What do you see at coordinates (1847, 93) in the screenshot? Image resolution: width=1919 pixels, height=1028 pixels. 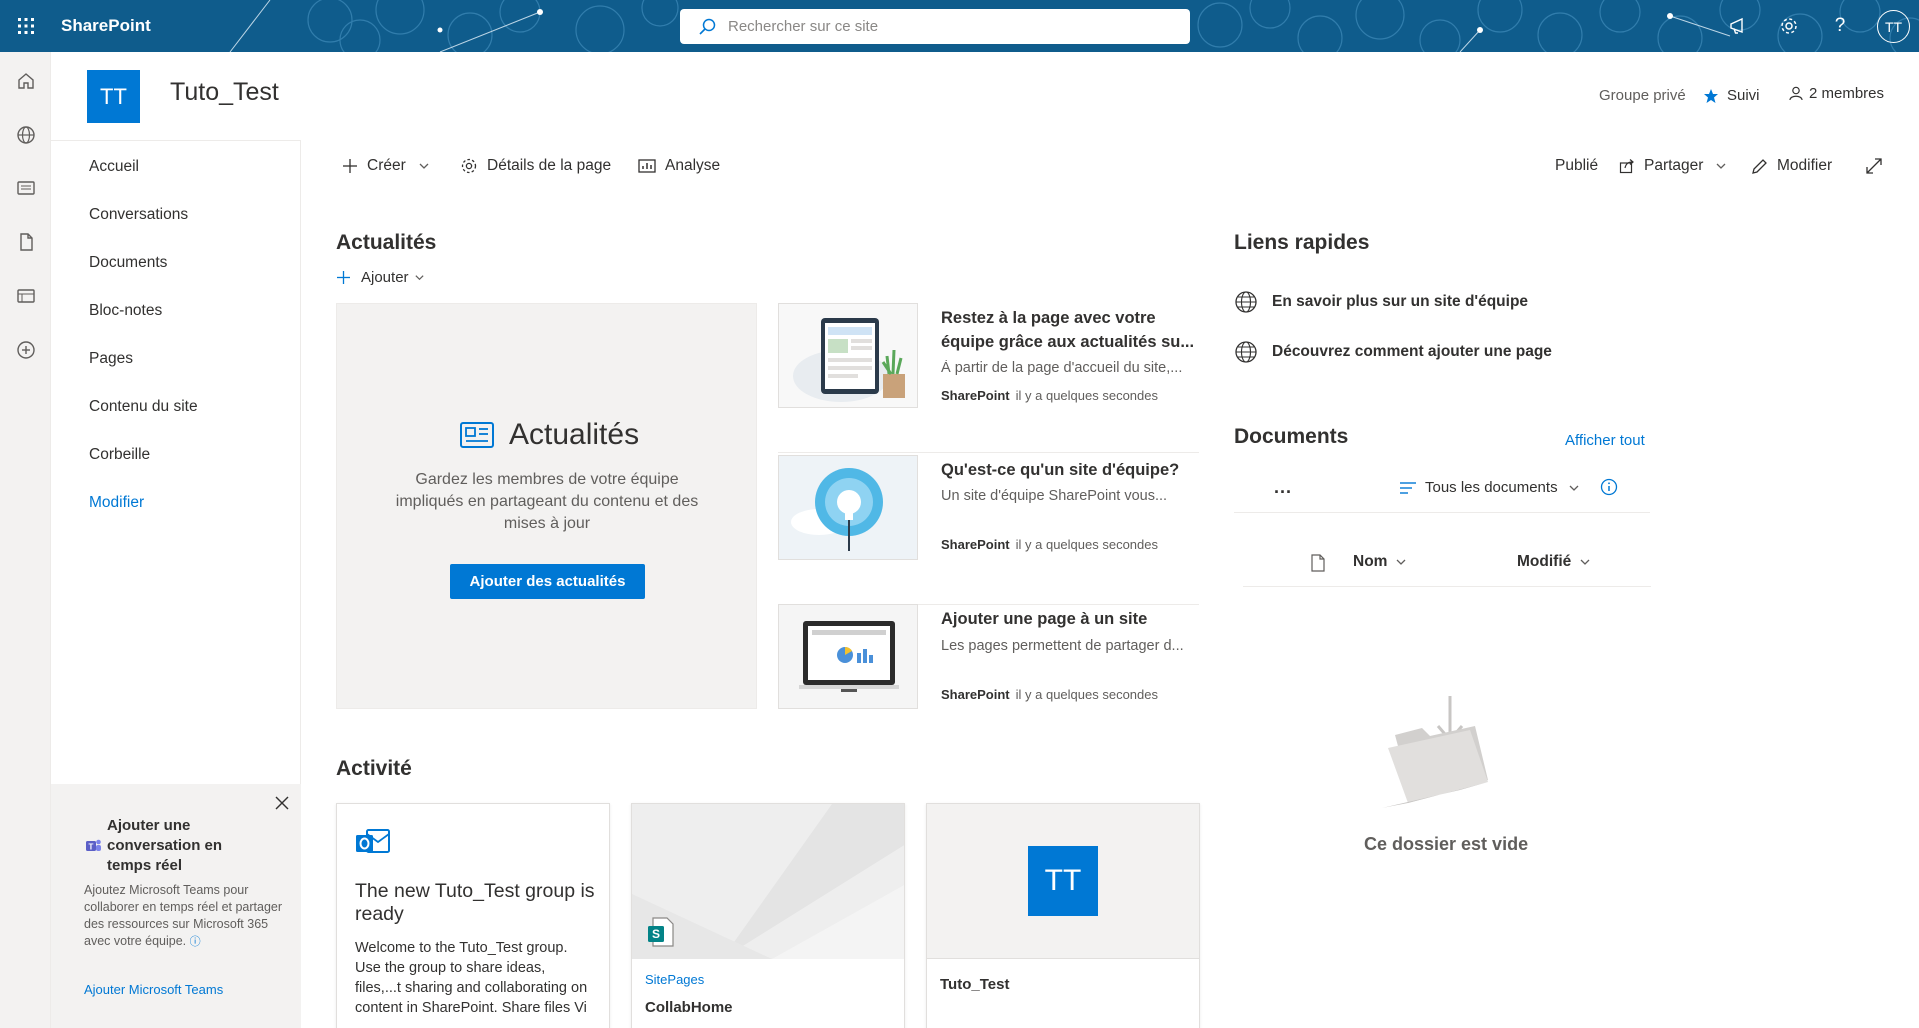 I see `members-label: 2 membres` at bounding box center [1847, 93].